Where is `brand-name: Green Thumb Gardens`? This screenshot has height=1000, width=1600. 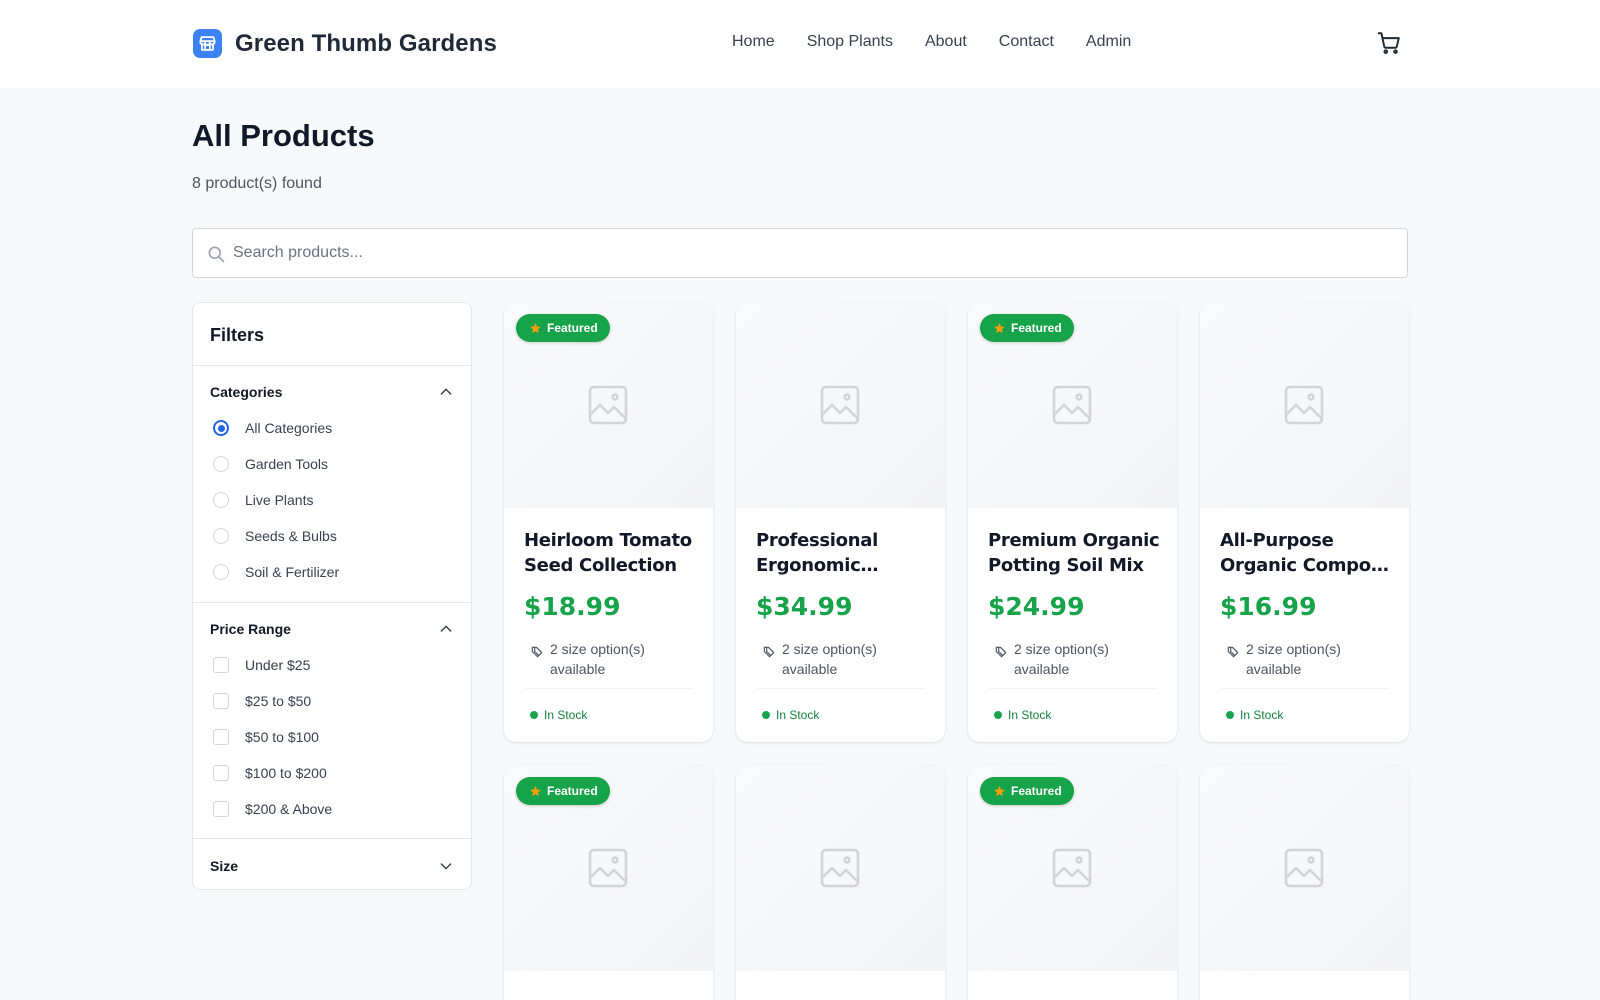 brand-name: Green Thumb Gardens is located at coordinates (366, 43).